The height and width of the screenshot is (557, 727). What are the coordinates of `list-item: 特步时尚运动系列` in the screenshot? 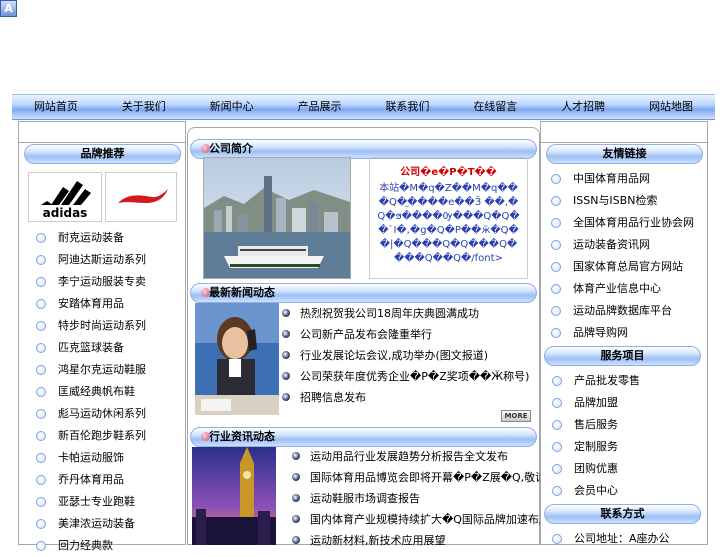 It's located at (107, 326).